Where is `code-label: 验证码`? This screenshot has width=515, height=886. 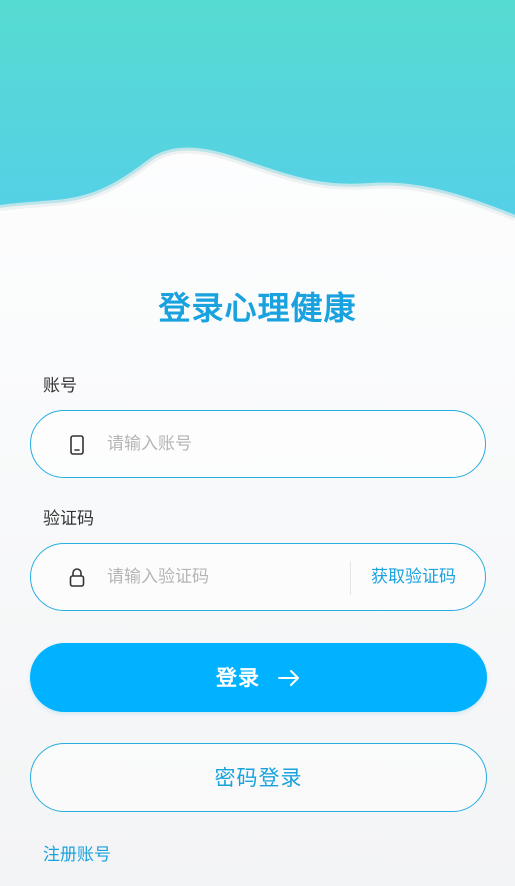 code-label: 验证码 is located at coordinates (68, 519).